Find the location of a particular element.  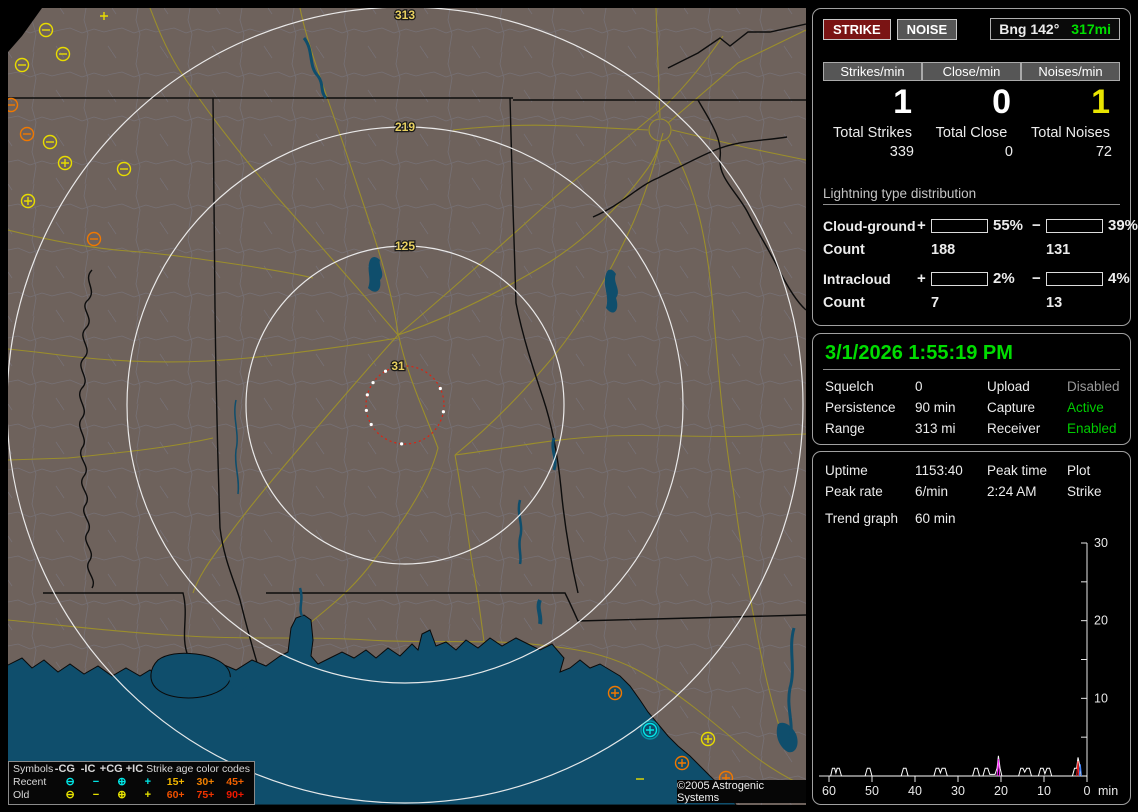

ic-plus-count: 7 is located at coordinates (935, 303).